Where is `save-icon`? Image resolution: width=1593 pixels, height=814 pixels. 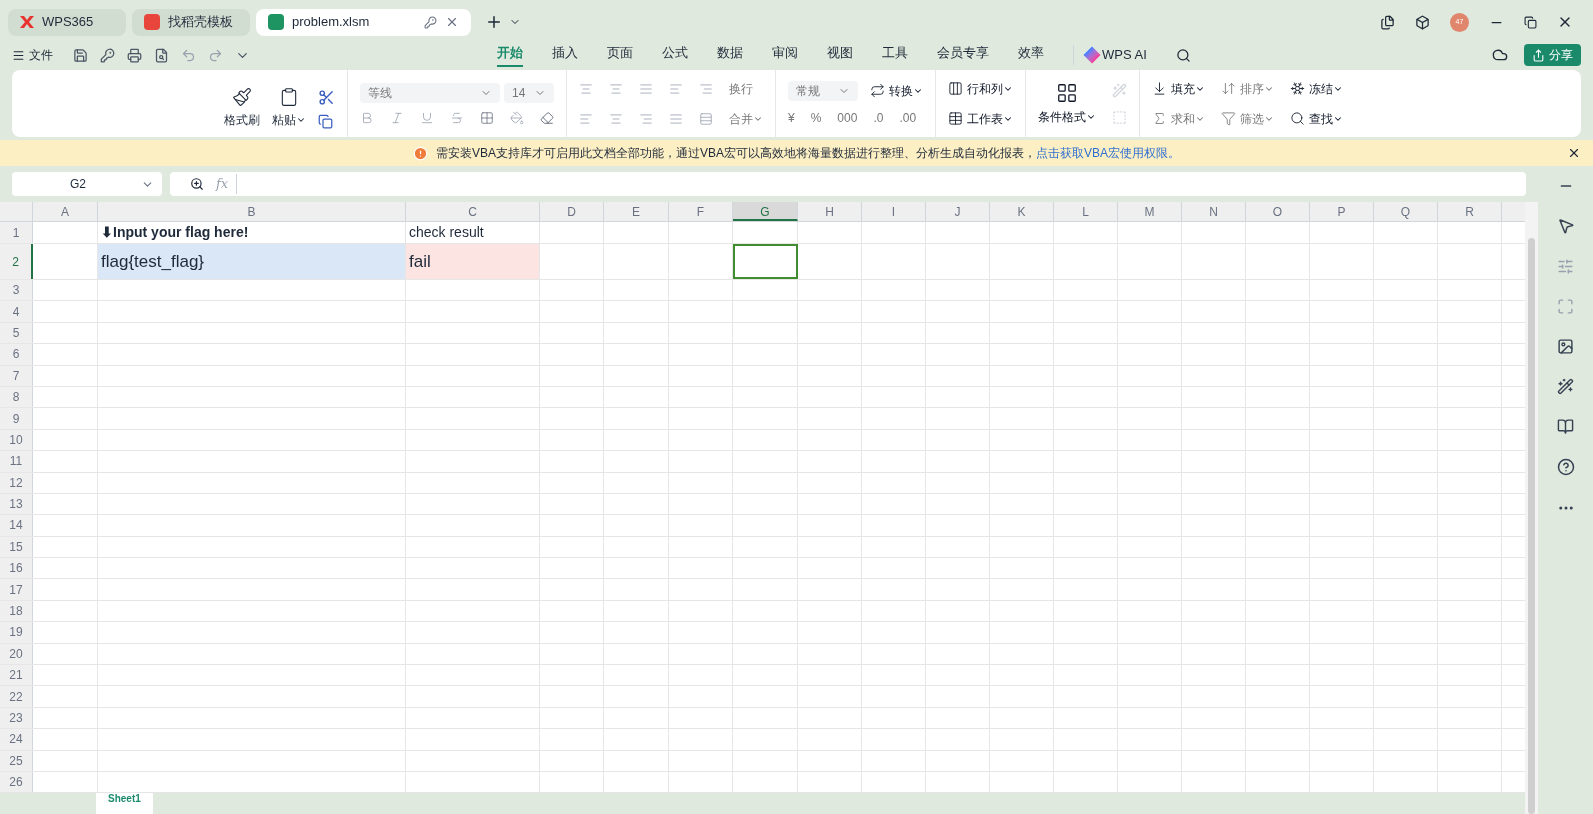
save-icon is located at coordinates (80, 55).